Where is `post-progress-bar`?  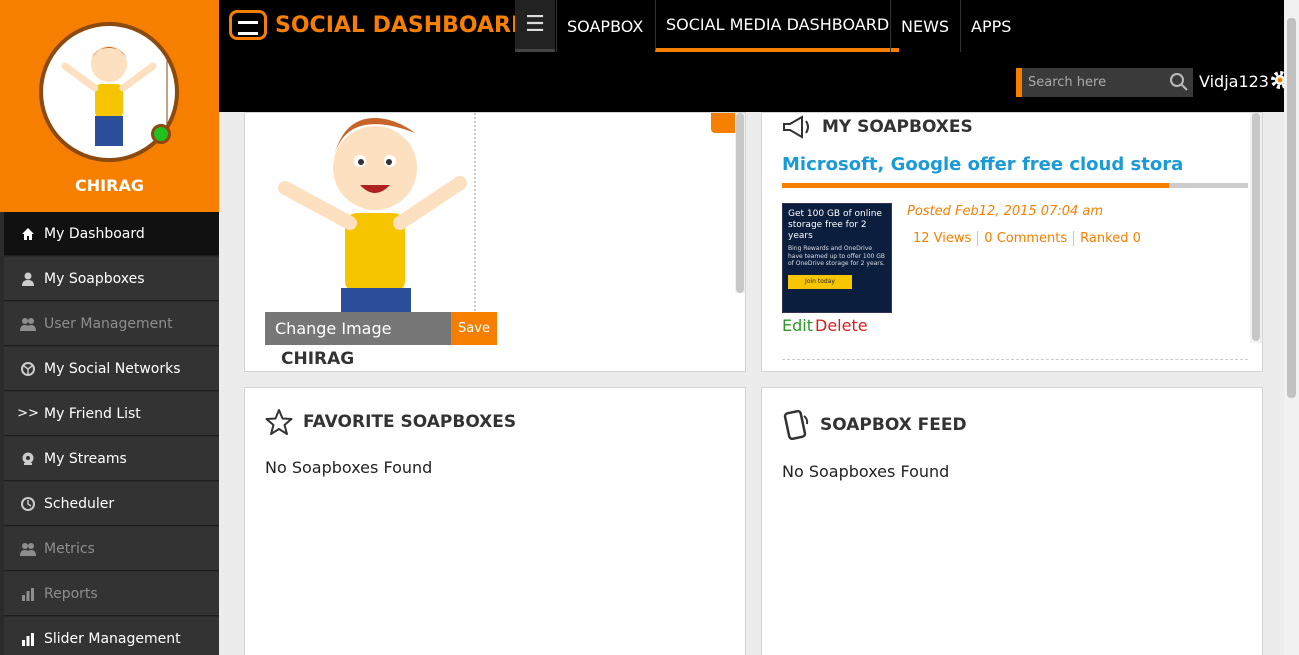
post-progress-bar is located at coordinates (1015, 185).